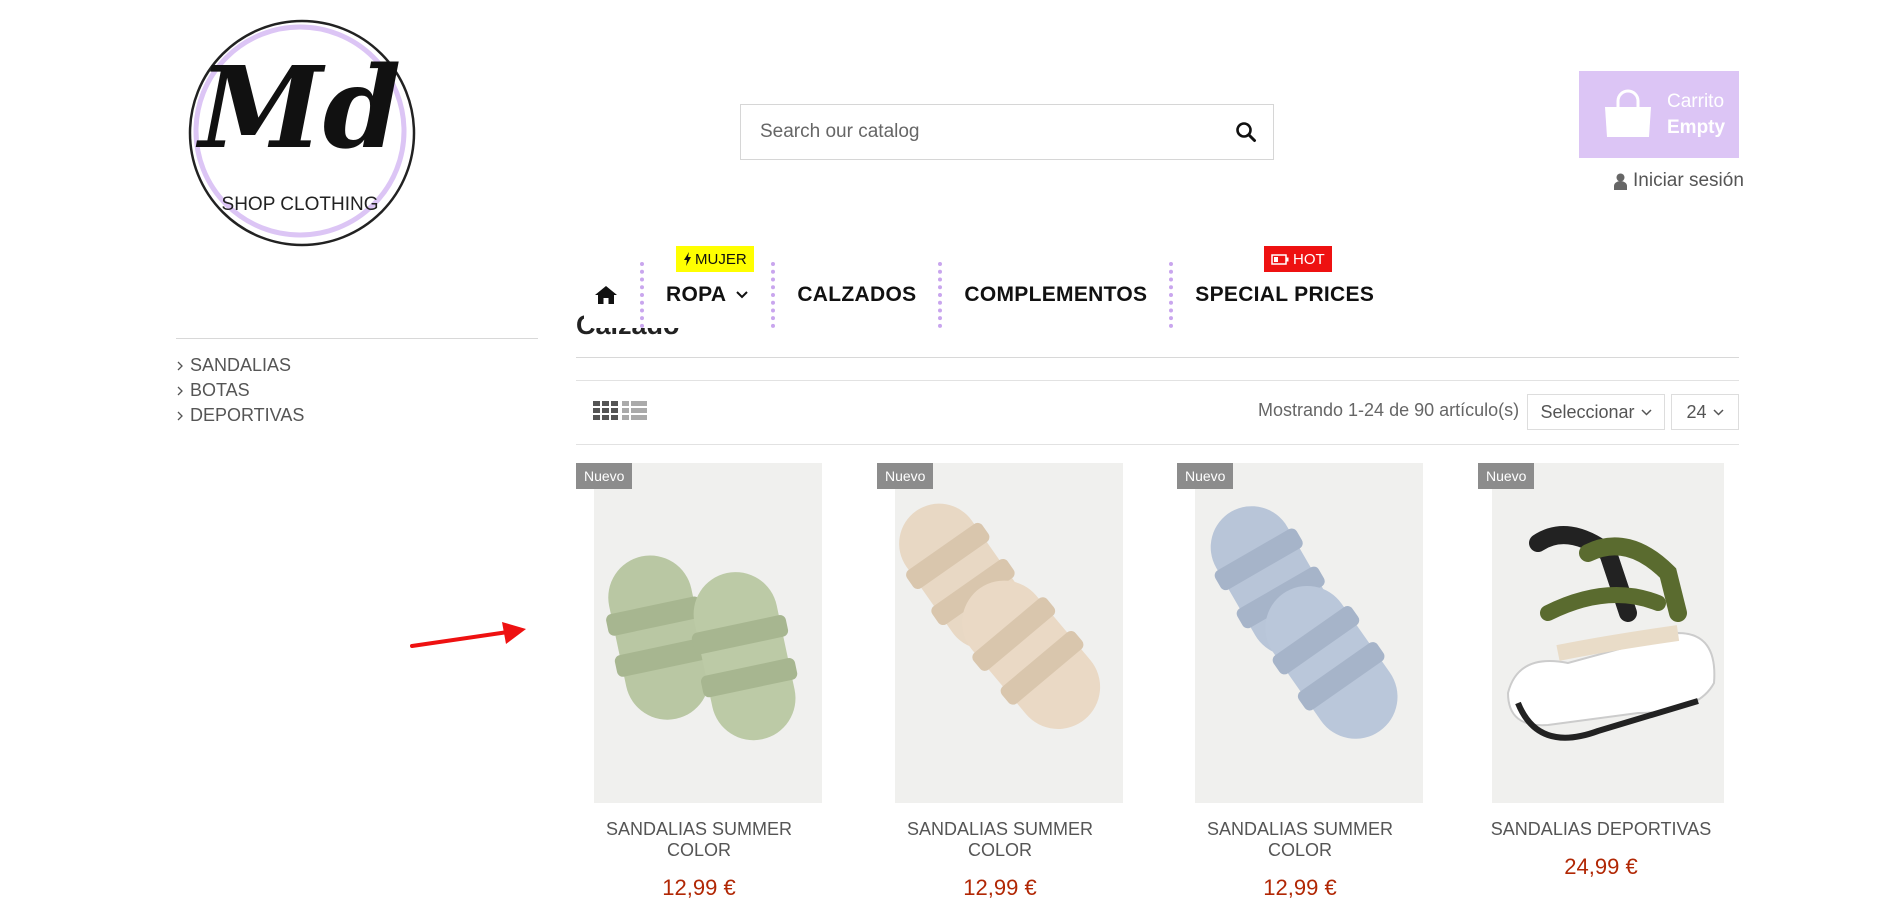 This screenshot has width=1898, height=901. Describe the element at coordinates (985, 132) in the screenshot. I see `search-input` at that location.